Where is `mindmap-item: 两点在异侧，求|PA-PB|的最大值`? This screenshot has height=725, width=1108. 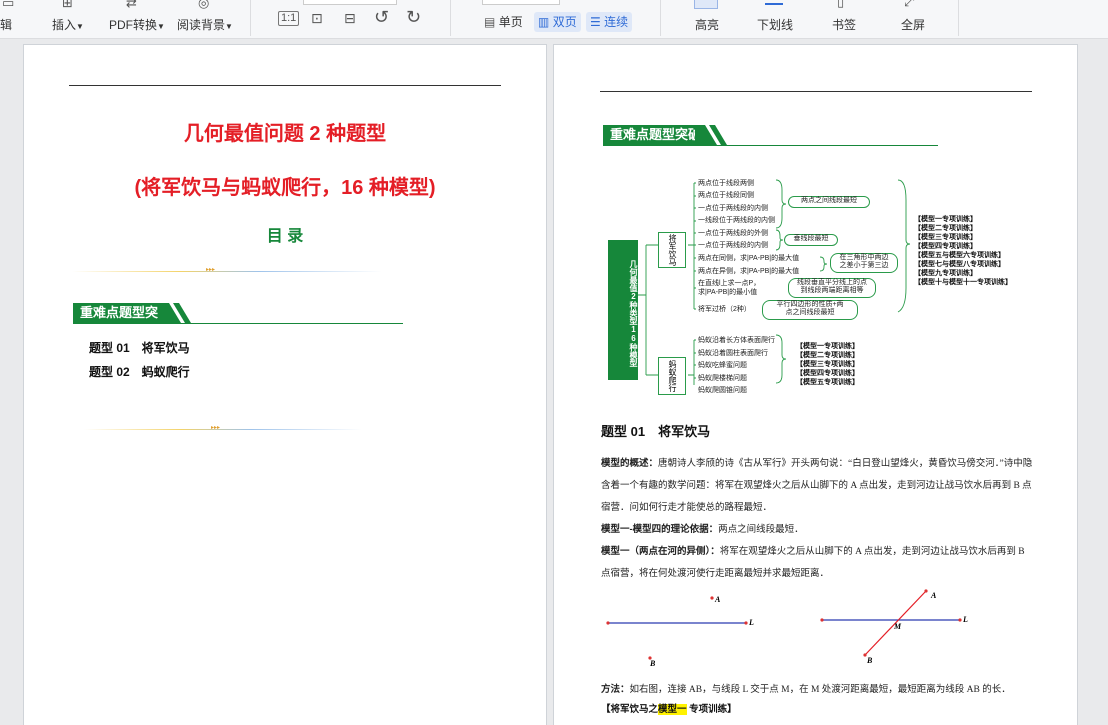 mindmap-item: 两点在异侧，求|PA-PB|的最大值 is located at coordinates (749, 271).